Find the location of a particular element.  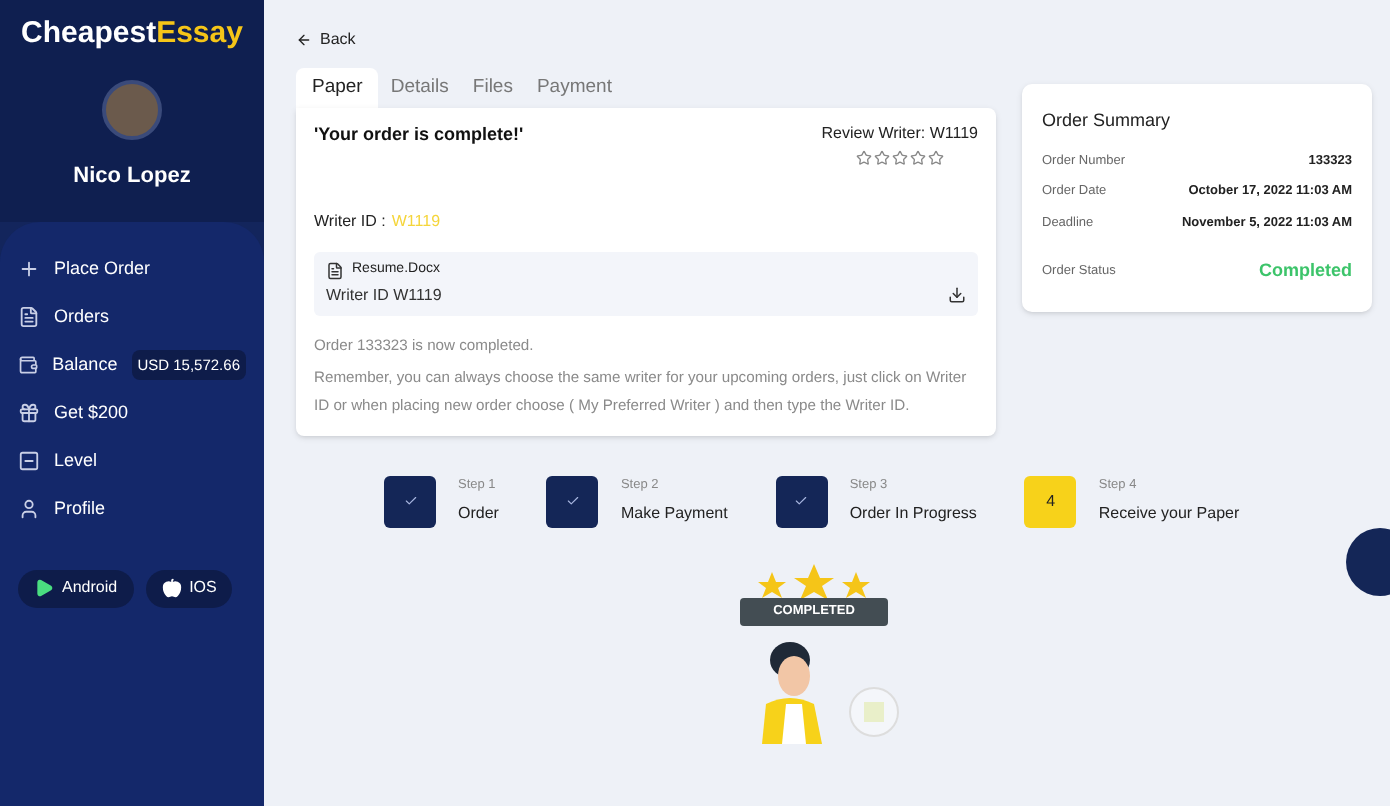

step-label: Order is located at coordinates (478, 514).